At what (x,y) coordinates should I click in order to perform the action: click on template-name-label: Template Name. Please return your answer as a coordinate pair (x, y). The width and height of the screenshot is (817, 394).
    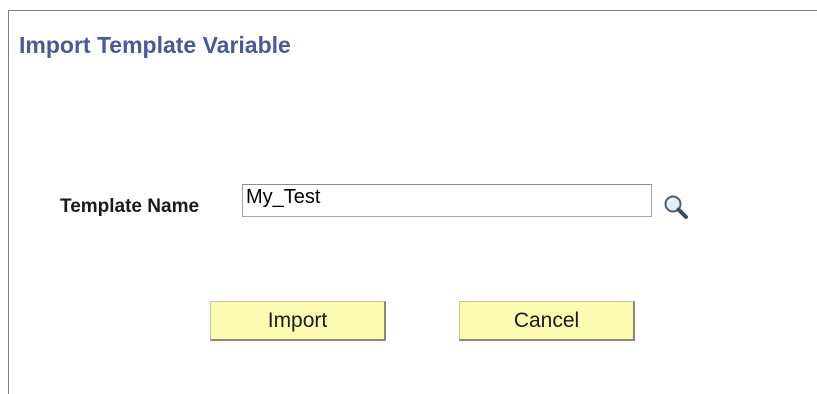
    Looking at the image, I should click on (130, 206).